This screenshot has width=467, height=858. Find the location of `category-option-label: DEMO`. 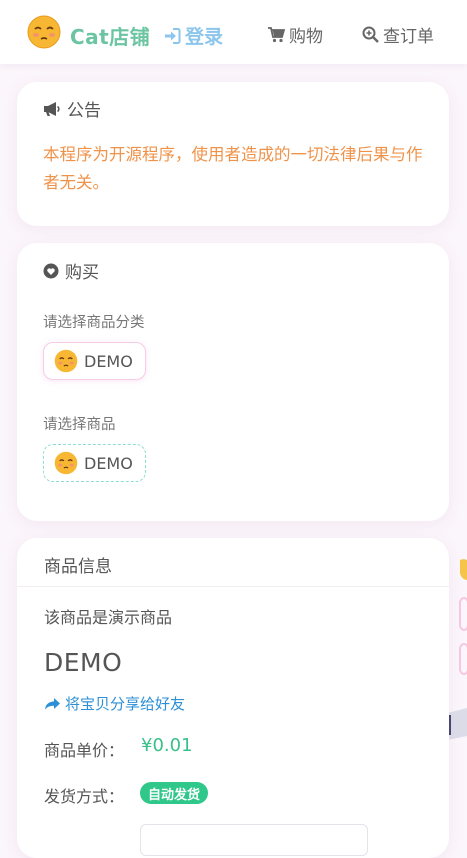

category-option-label: DEMO is located at coordinates (108, 361).